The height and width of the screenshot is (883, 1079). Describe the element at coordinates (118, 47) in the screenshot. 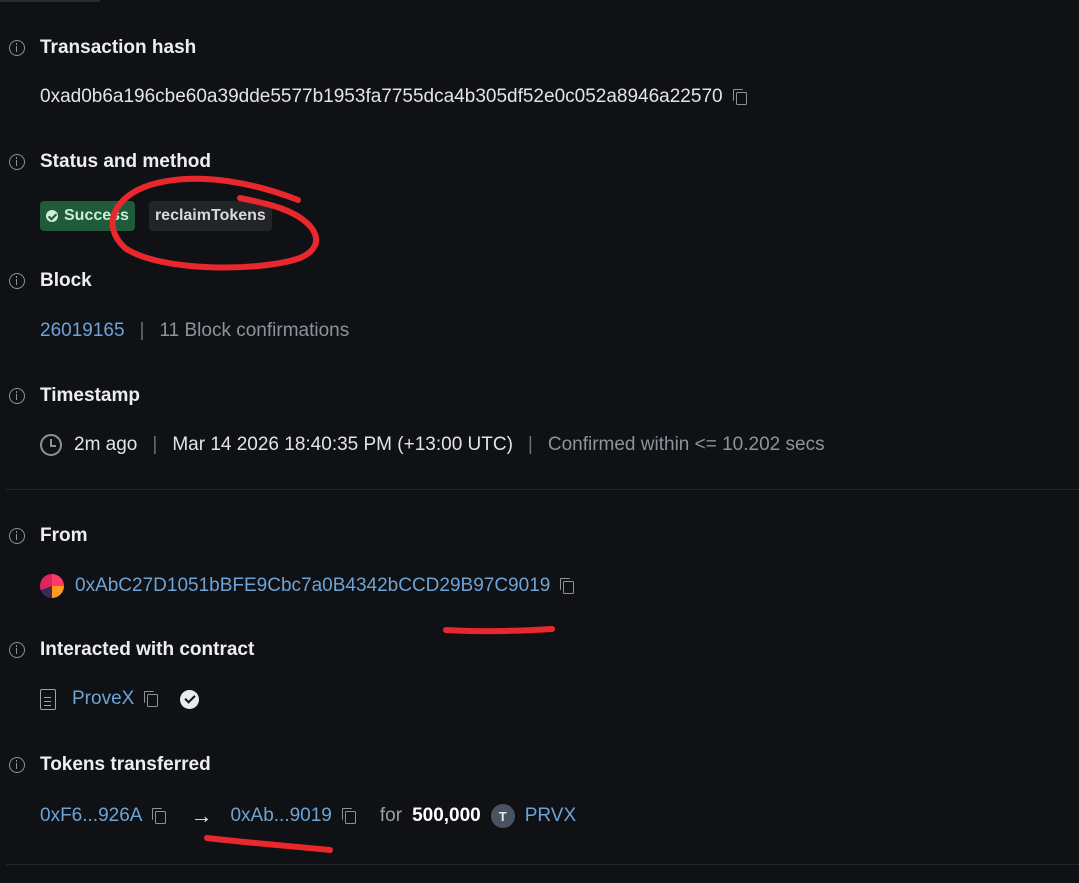

I see `transaction-hash-label: Transaction hash` at that location.